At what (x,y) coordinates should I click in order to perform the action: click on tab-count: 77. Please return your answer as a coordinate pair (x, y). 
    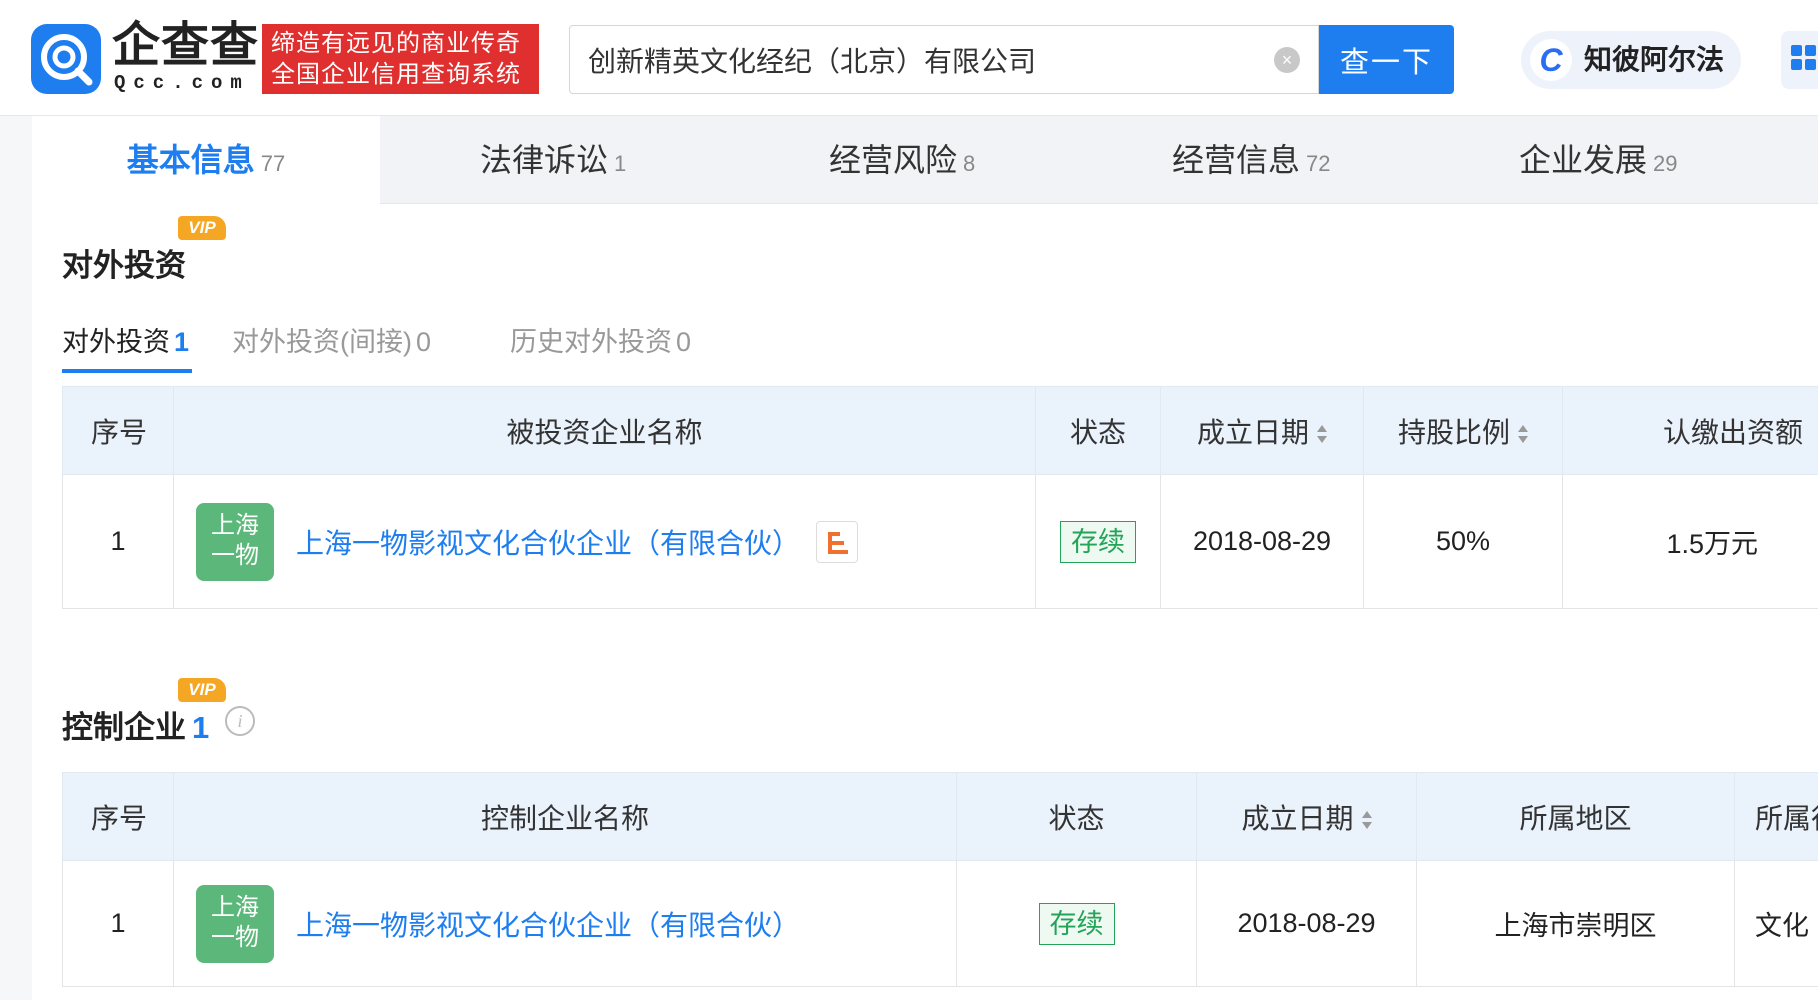
    Looking at the image, I should click on (273, 163).